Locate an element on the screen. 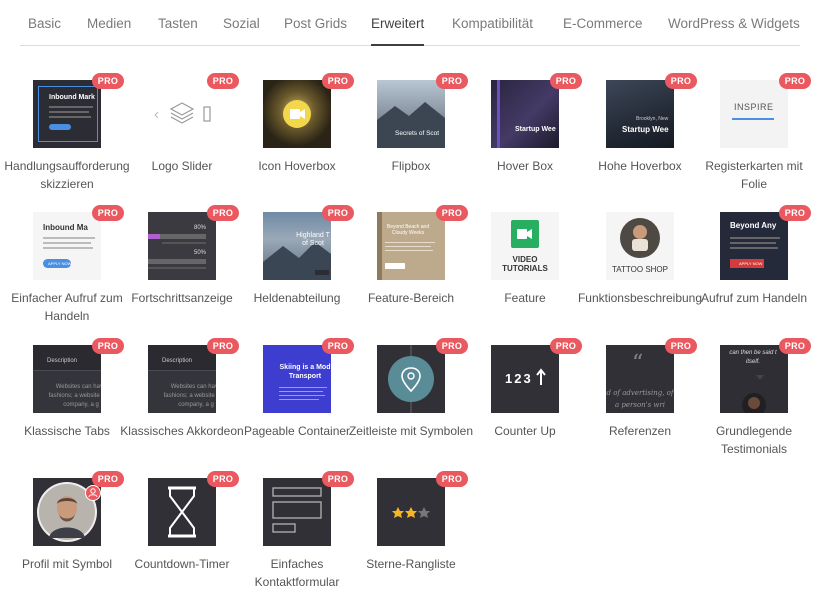 This screenshot has width=833, height=593. element-label: Referenzen is located at coordinates (640, 431).